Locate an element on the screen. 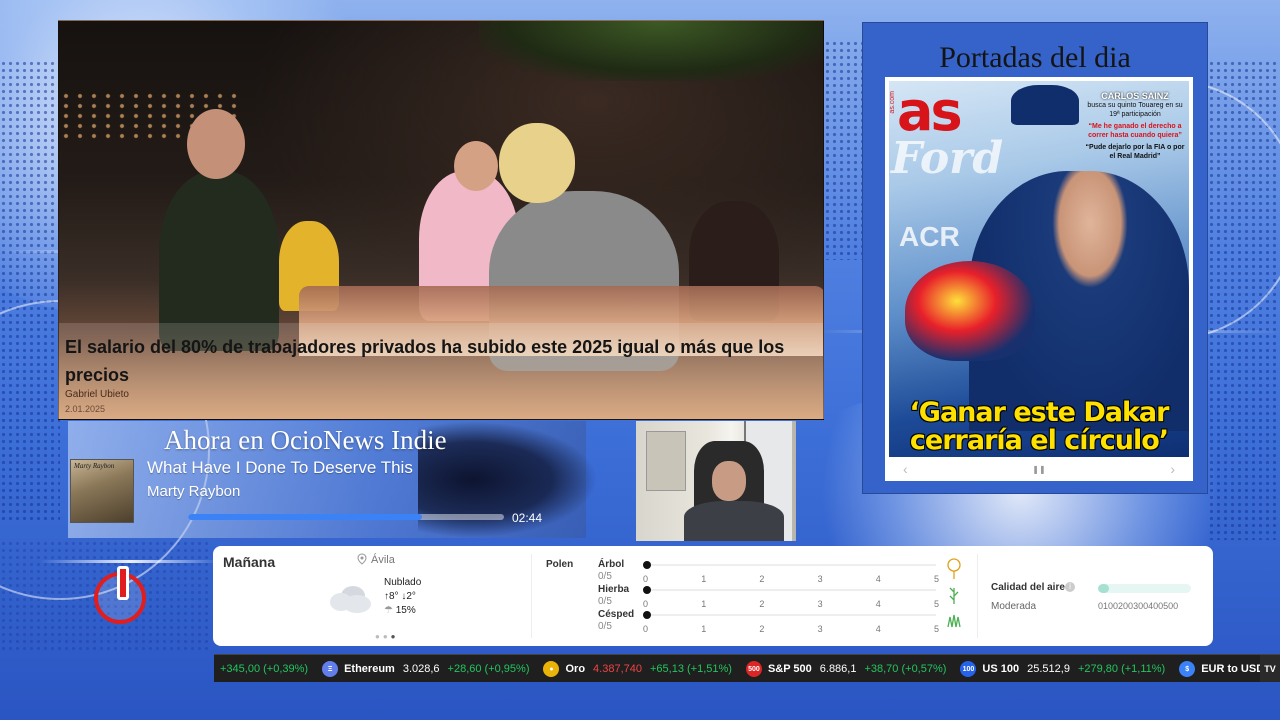 The image size is (1280, 720). ticker-change: +38,70 (+0,57%) is located at coordinates (905, 669).